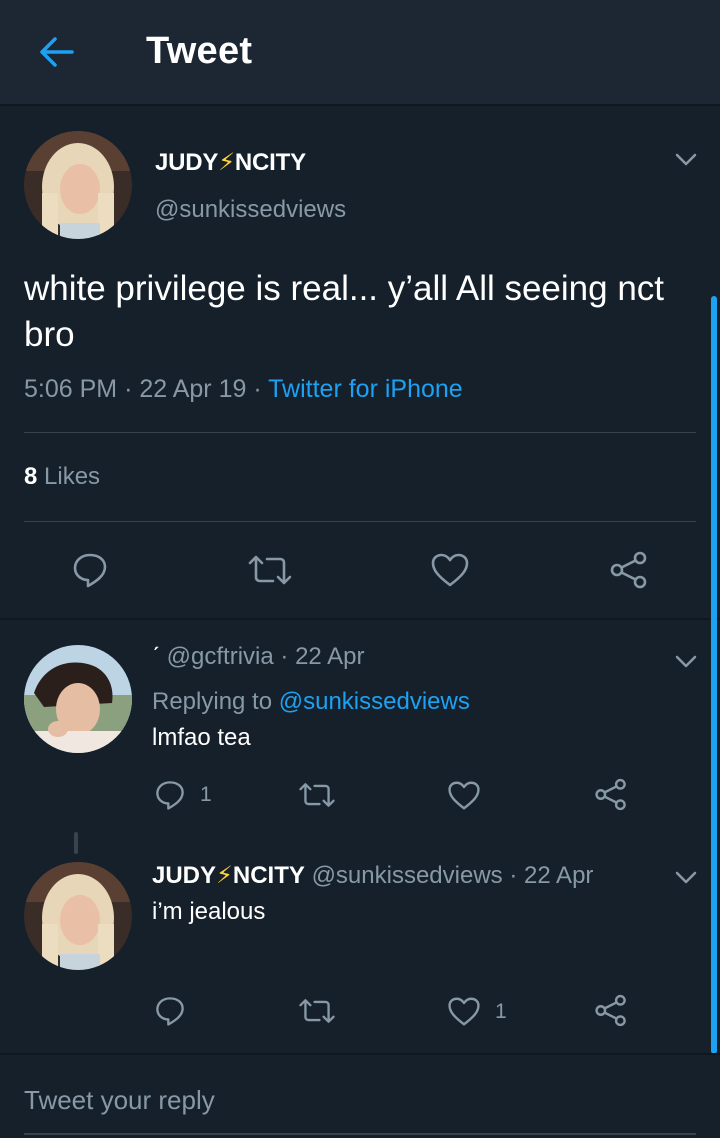 This screenshot has height=1138, width=720. Describe the element at coordinates (501, 1011) in the screenshot. I see `like-count: 1` at that location.